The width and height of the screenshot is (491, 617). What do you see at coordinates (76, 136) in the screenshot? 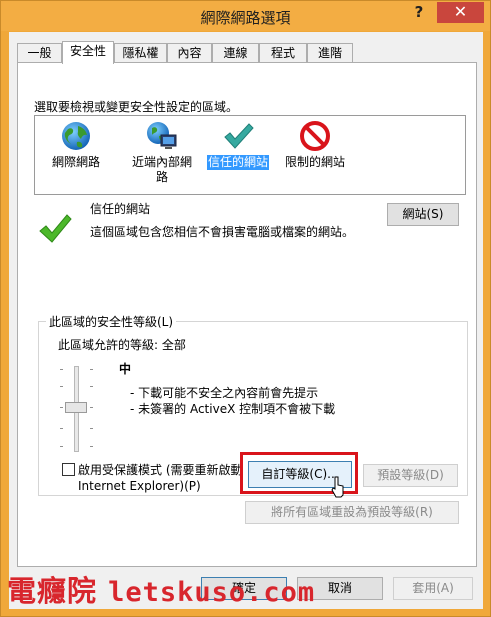
I see `globe-icon` at bounding box center [76, 136].